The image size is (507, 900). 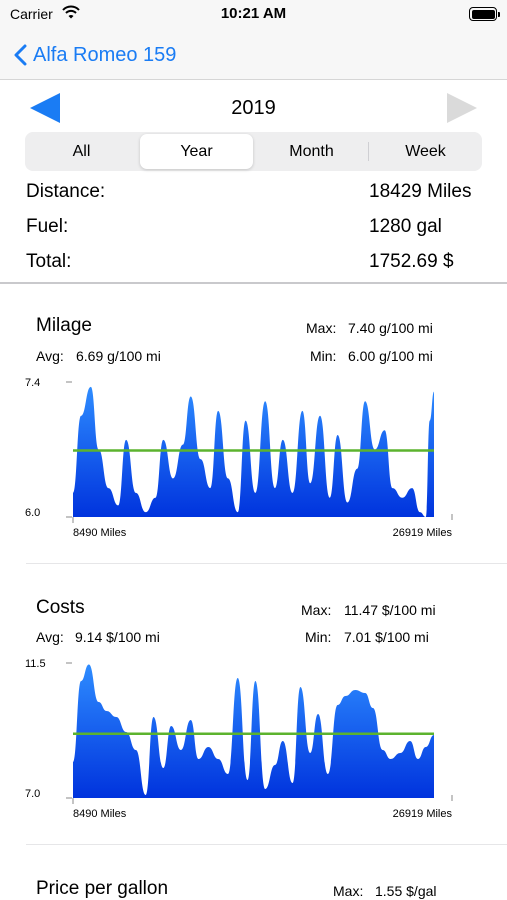 What do you see at coordinates (32, 513) in the screenshot?
I see `y-tick-label-bottom: 6.0` at bounding box center [32, 513].